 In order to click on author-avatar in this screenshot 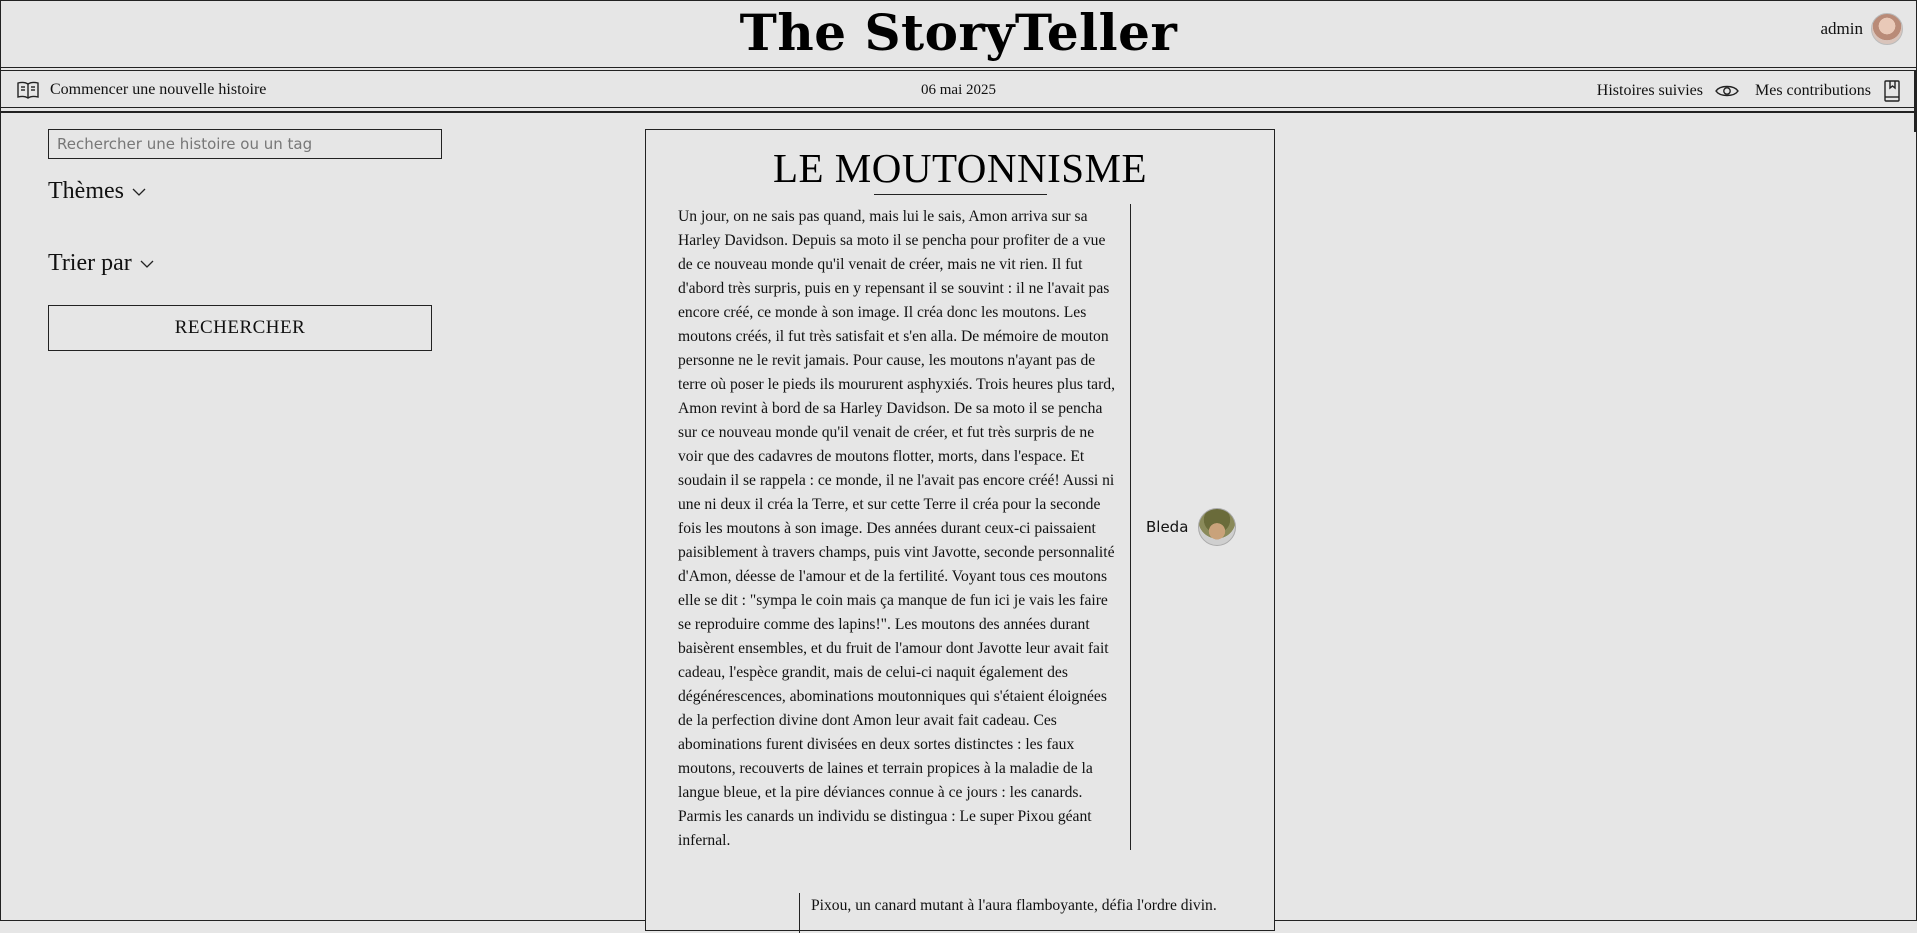, I will do `click(1217, 527)`.